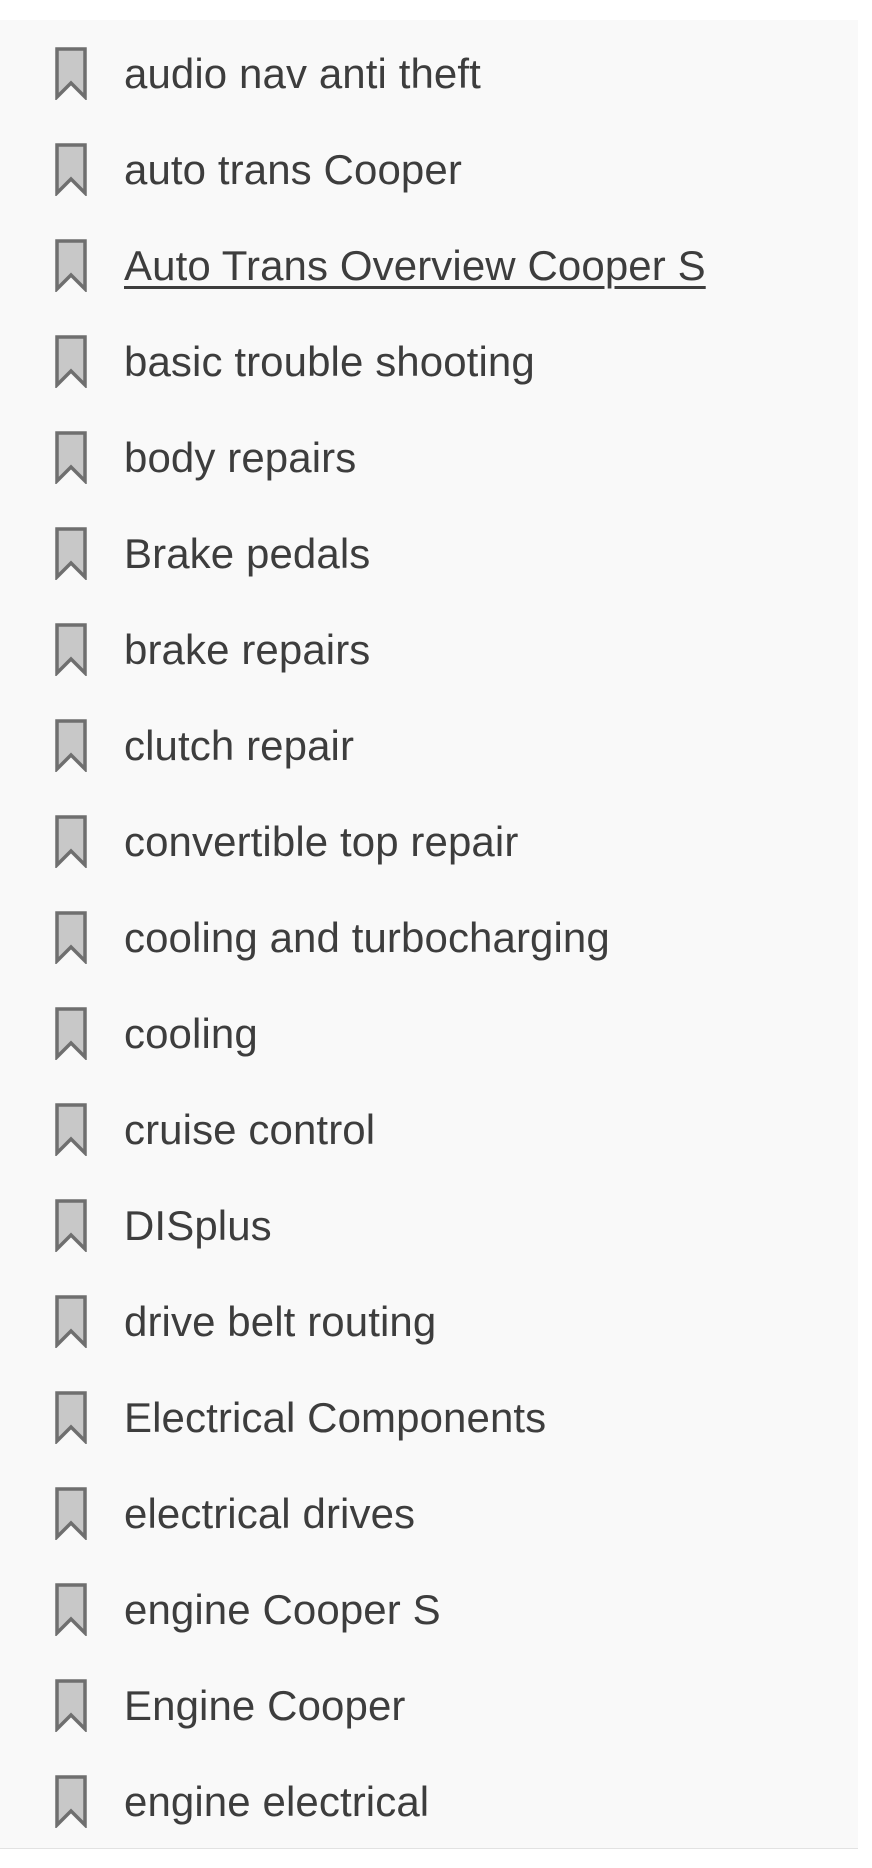  I want to click on bookmark-item: drive belt routing, so click(429, 1322).